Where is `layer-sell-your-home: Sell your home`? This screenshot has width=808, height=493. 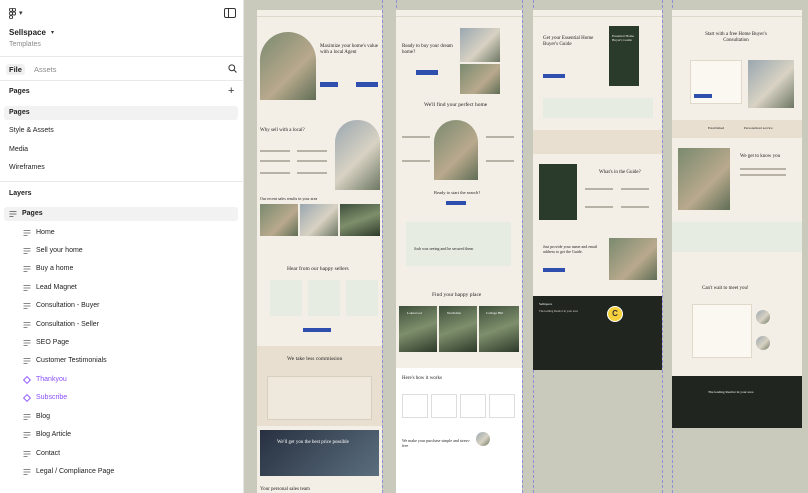 layer-sell-your-home: Sell your home is located at coordinates (121, 251).